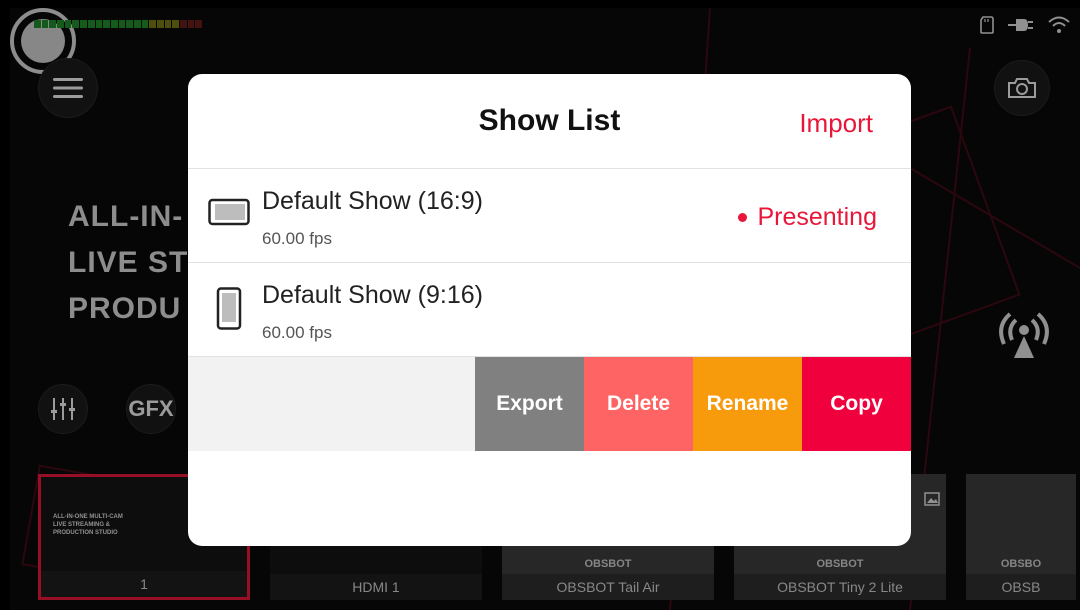  Describe the element at coordinates (743, 217) in the screenshot. I see `presenting-dot-icon` at that location.